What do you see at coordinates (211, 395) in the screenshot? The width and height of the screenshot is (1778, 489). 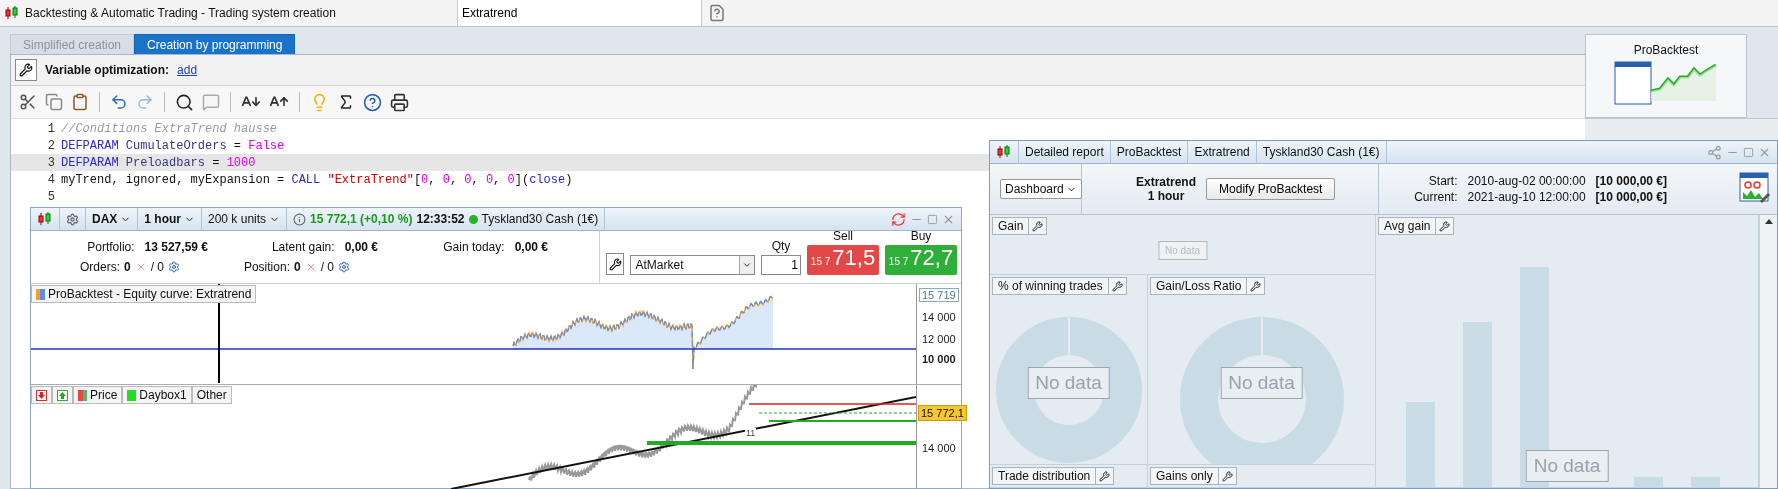 I see `legend-item: Other` at bounding box center [211, 395].